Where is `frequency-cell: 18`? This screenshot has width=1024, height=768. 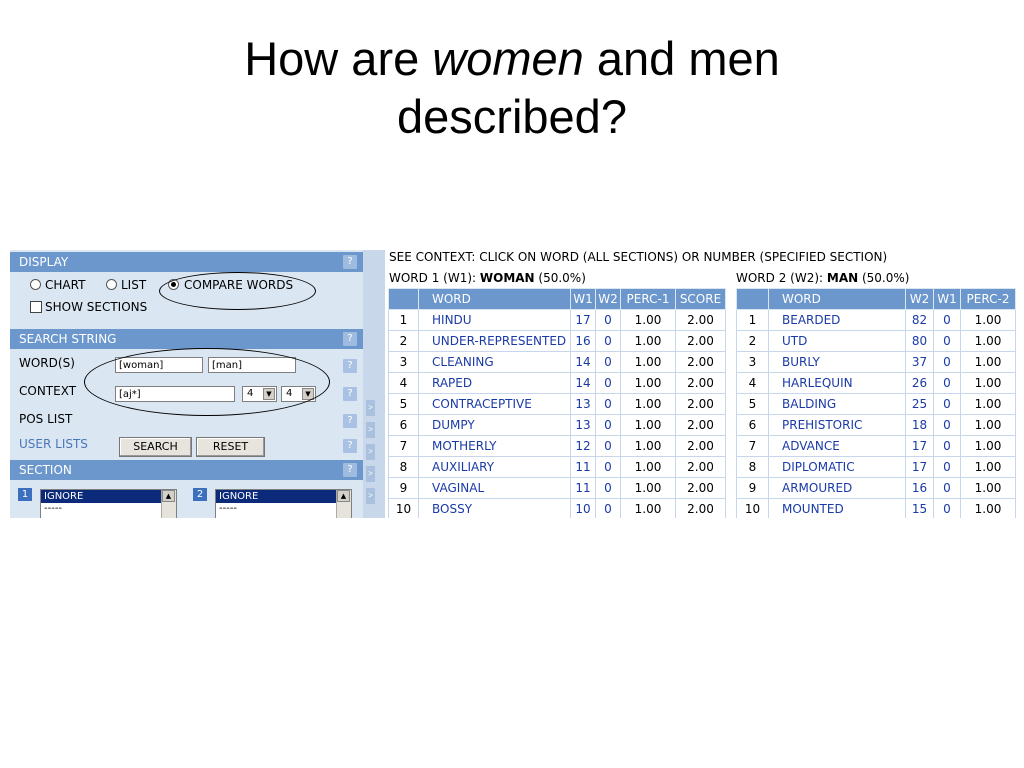 frequency-cell: 18 is located at coordinates (919, 425).